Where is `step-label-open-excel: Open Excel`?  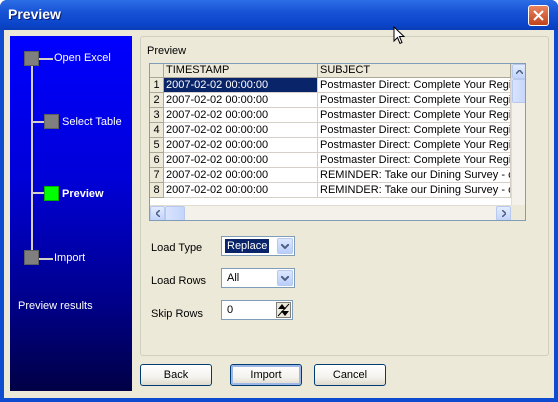
step-label-open-excel: Open Excel is located at coordinates (82, 58).